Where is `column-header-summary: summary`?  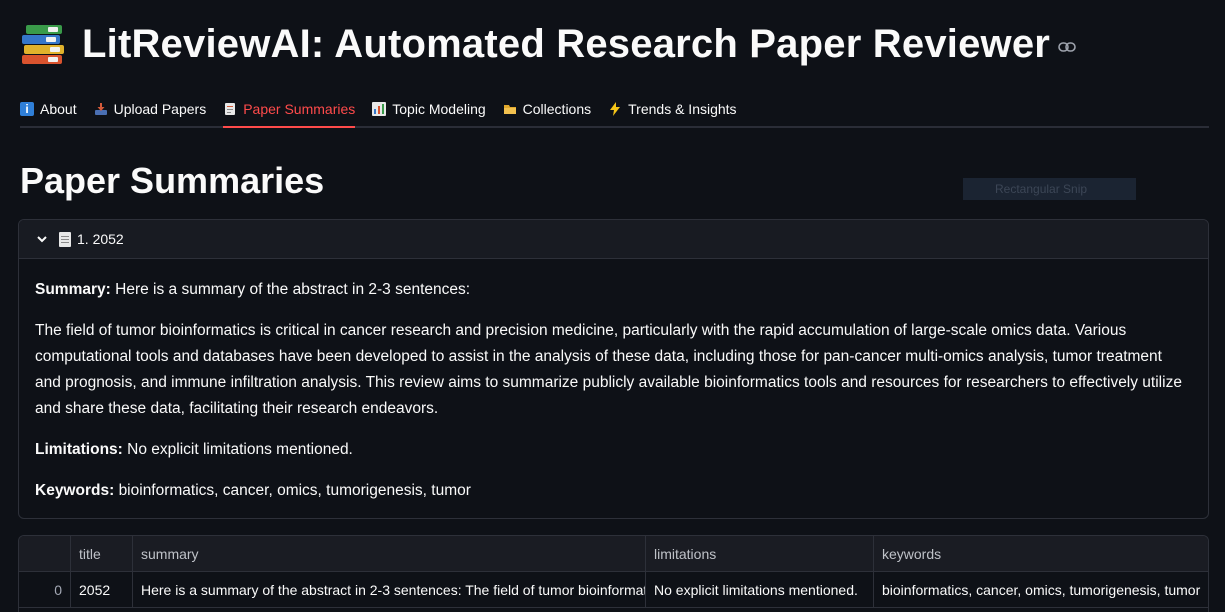
column-header-summary: summary is located at coordinates (389, 554).